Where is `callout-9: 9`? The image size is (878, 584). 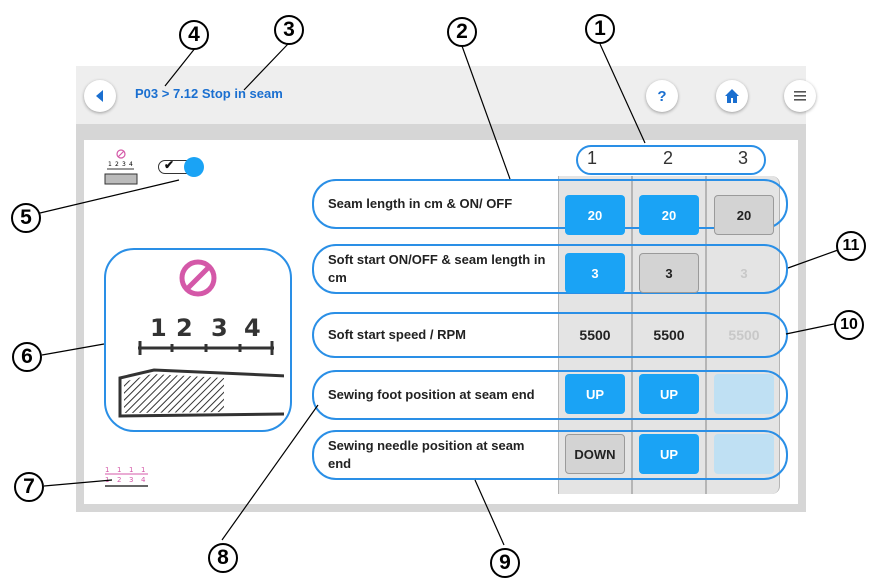
callout-9: 9 is located at coordinates (505, 563).